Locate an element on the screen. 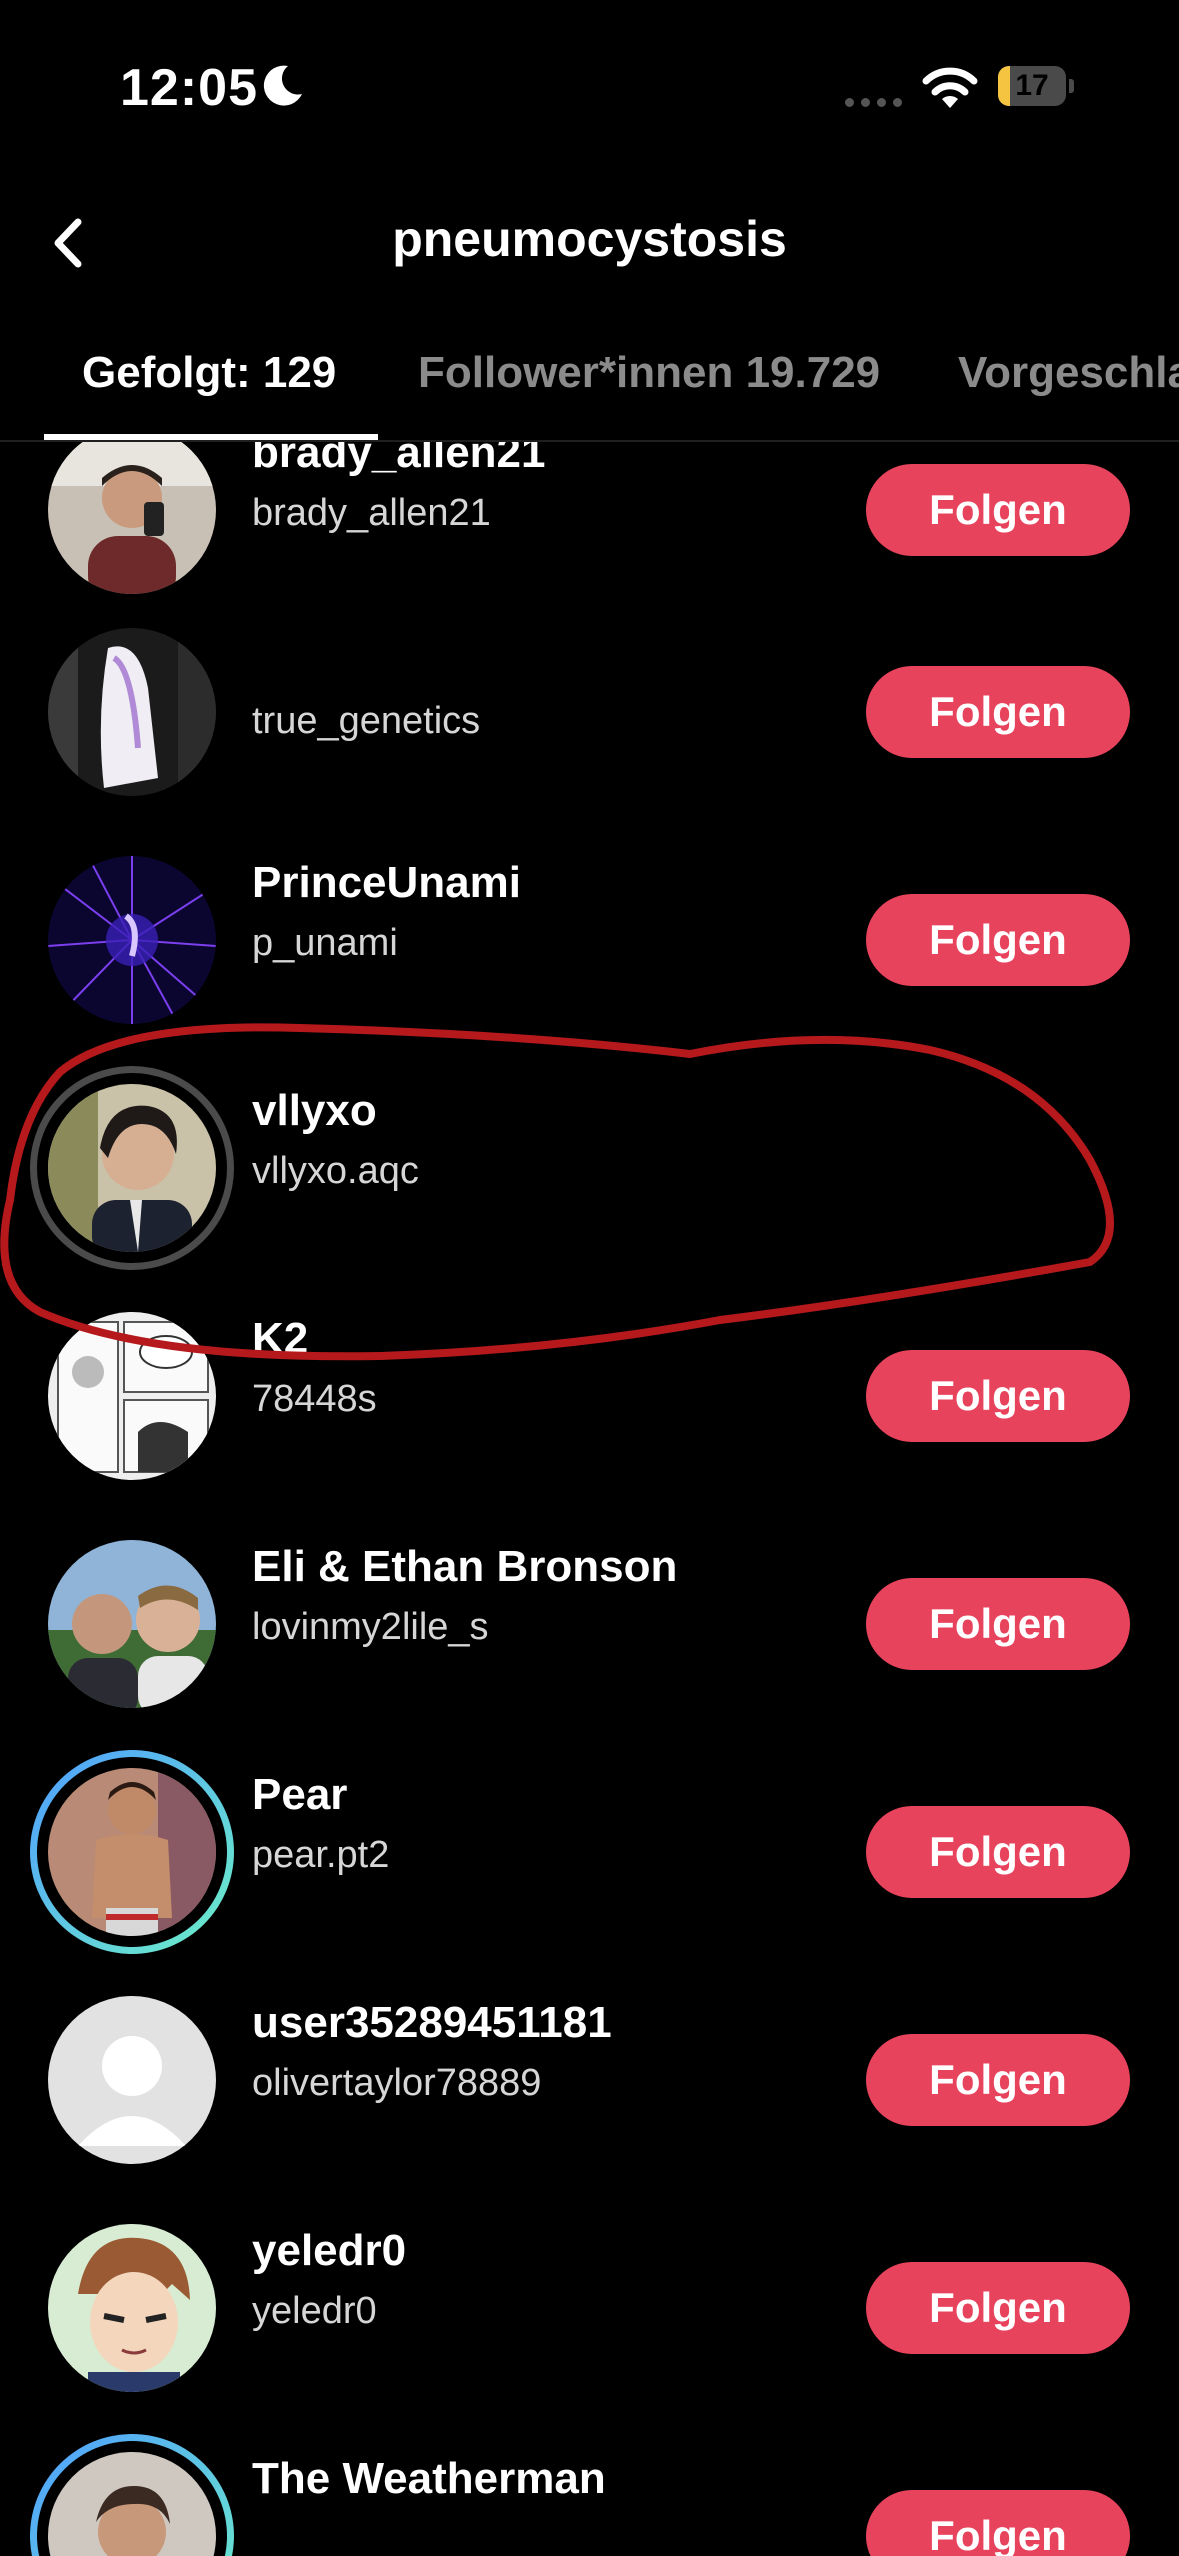 Image resolution: width=1179 pixels, height=2556 pixels. list-item: yeledr0 yeledr0 Folgen is located at coordinates (589, 2330).